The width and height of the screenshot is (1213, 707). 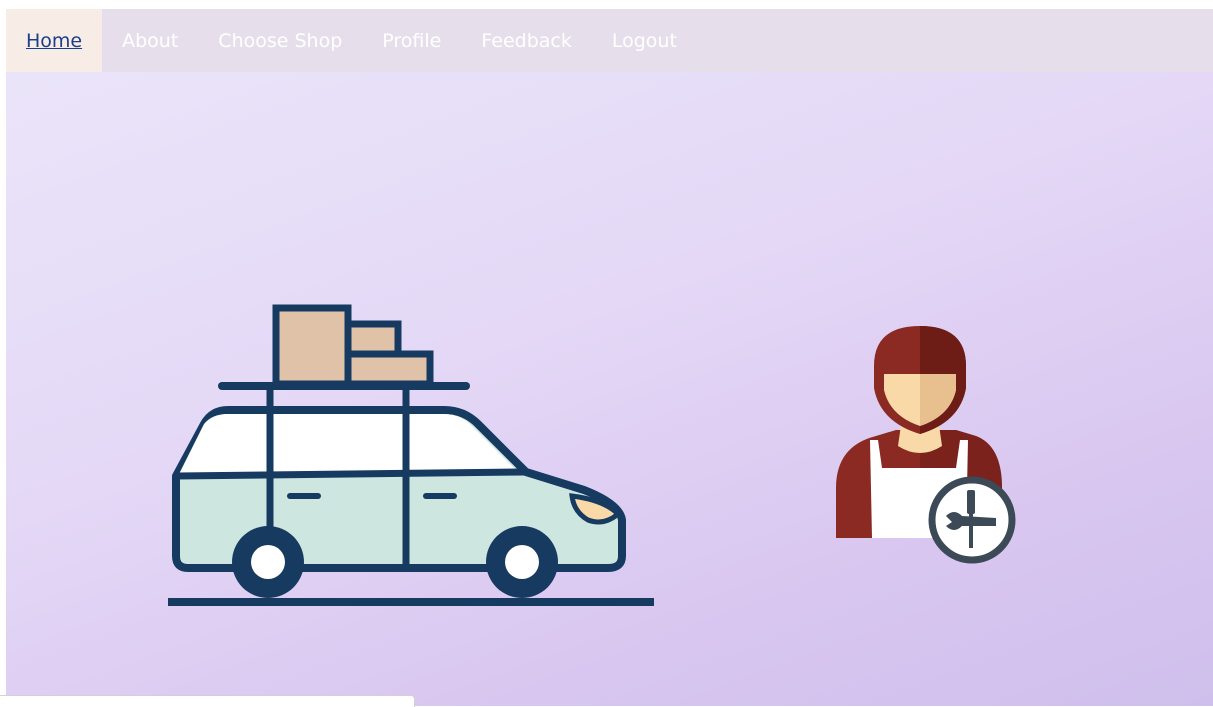 What do you see at coordinates (926, 445) in the screenshot?
I see `mechanic-with-tools-icon` at bounding box center [926, 445].